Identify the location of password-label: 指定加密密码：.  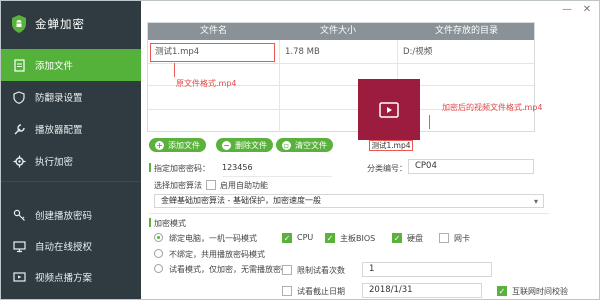
(182, 168).